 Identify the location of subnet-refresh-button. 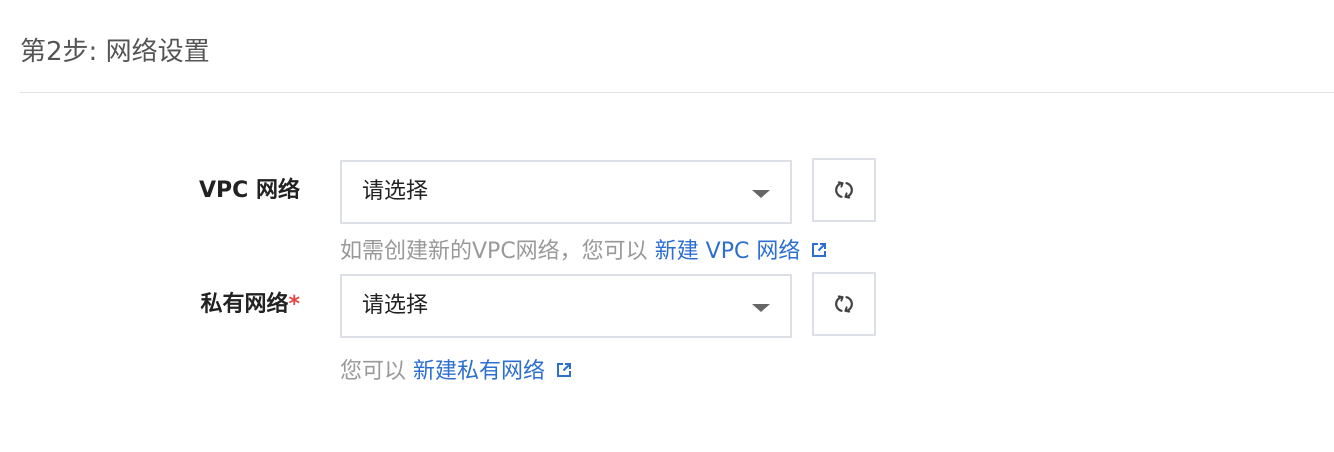
(844, 304).